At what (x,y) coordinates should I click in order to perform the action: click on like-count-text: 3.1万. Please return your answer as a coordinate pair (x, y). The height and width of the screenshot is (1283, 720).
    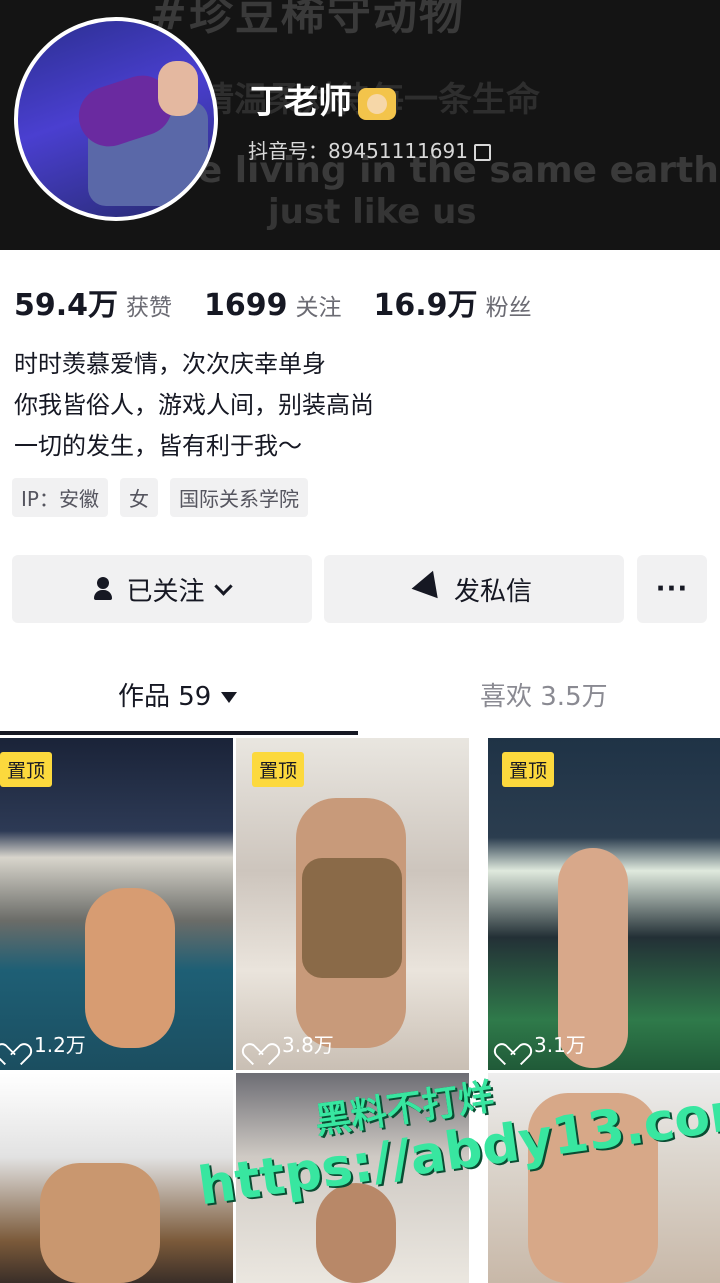
    Looking at the image, I should click on (560, 1045).